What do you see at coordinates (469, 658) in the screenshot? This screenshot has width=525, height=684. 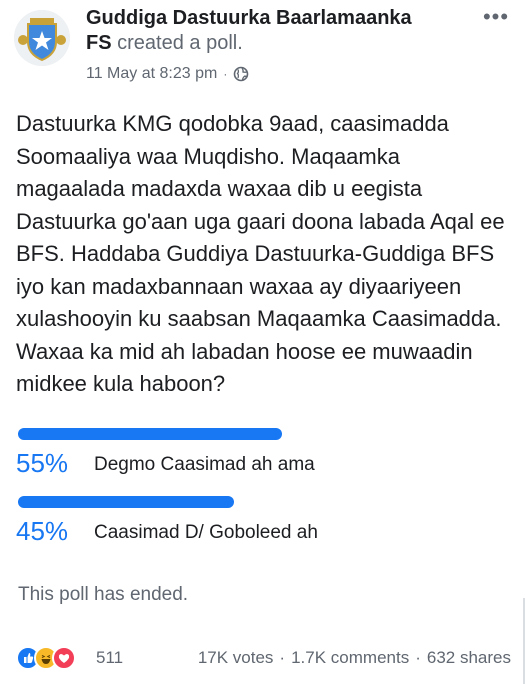 I see `shares-count: 632 shares` at bounding box center [469, 658].